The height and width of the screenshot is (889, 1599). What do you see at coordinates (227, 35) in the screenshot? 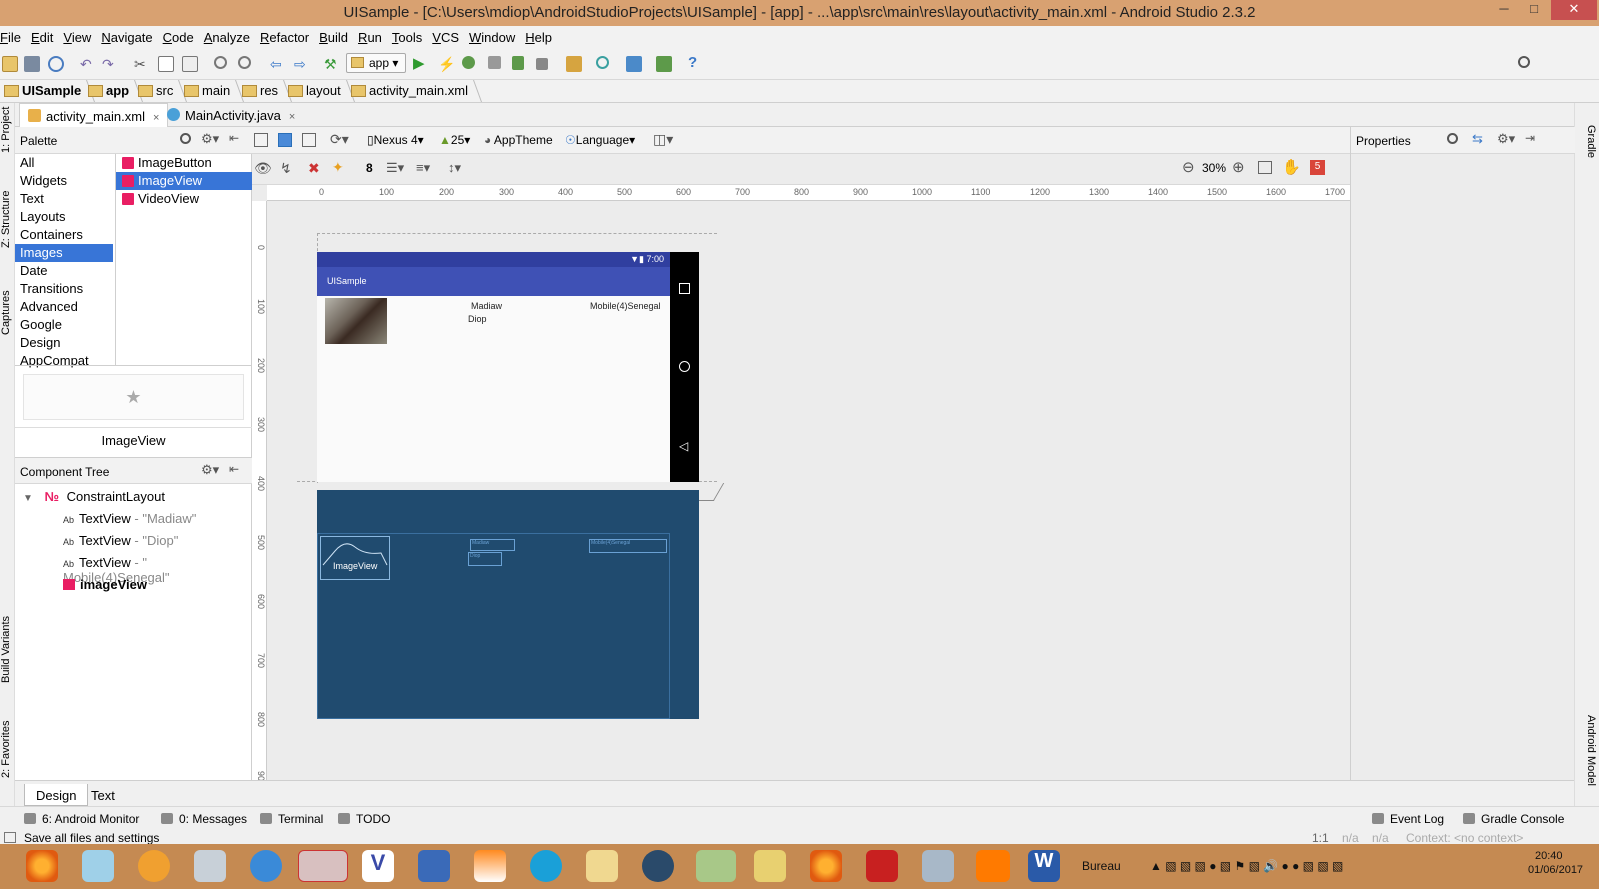
I see `menu-analyze: Analyze` at bounding box center [227, 35].